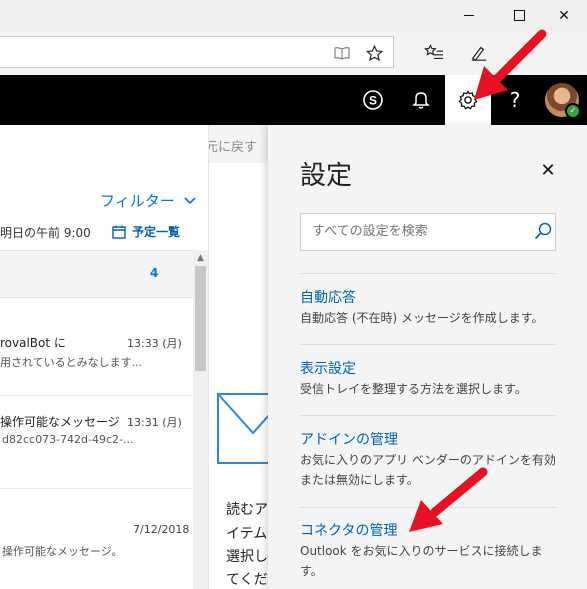  What do you see at coordinates (60, 422) in the screenshot?
I see `mail-sender: 操作可能なメッセージ` at bounding box center [60, 422].